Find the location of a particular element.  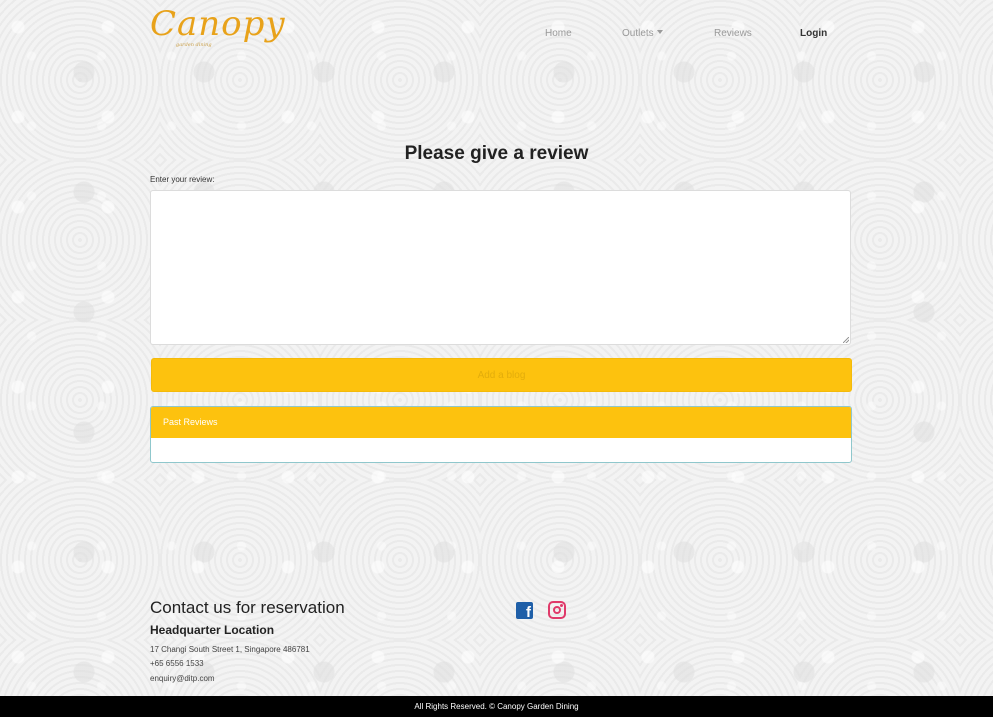

nav-reviews-link: Reviews is located at coordinates (733, 33).